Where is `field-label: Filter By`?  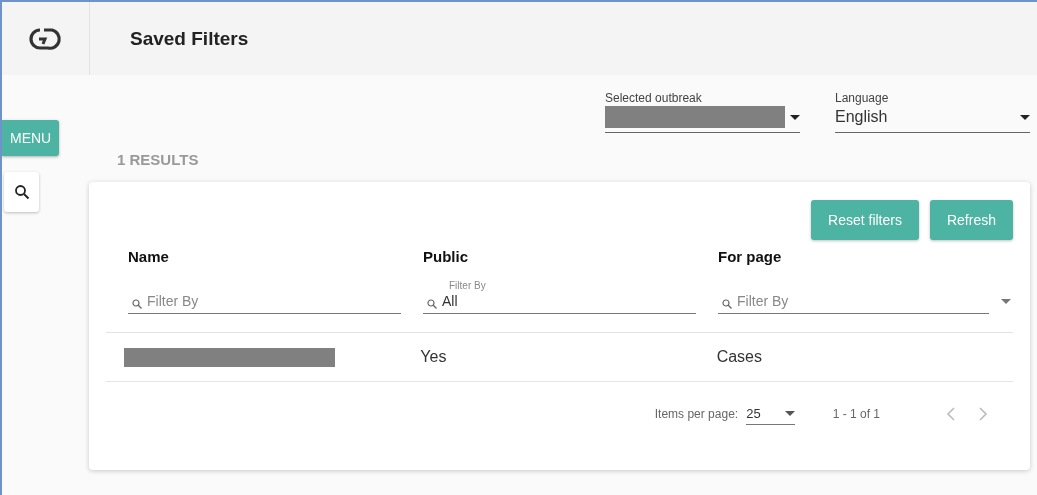
field-label: Filter By is located at coordinates (468, 285).